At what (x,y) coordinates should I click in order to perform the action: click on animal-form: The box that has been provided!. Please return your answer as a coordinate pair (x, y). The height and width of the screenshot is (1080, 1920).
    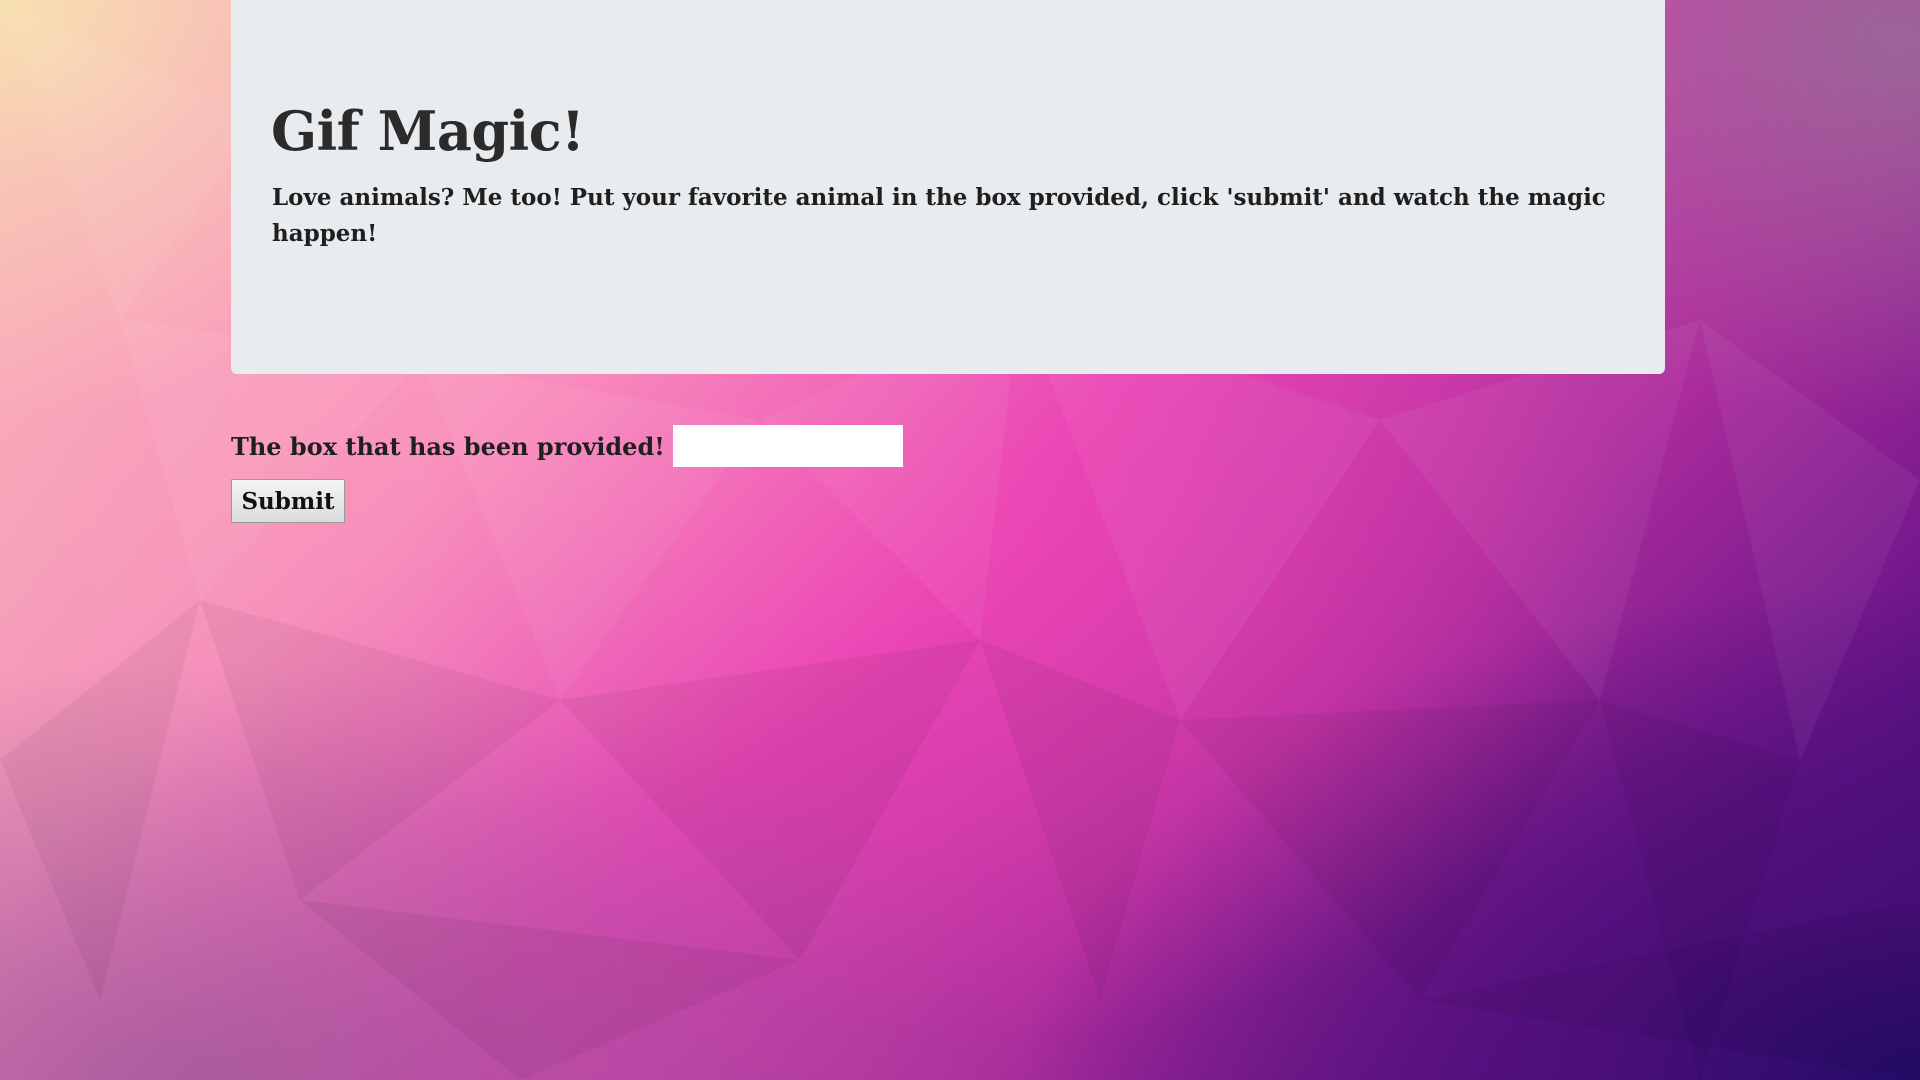
    Looking at the image, I should click on (567, 446).